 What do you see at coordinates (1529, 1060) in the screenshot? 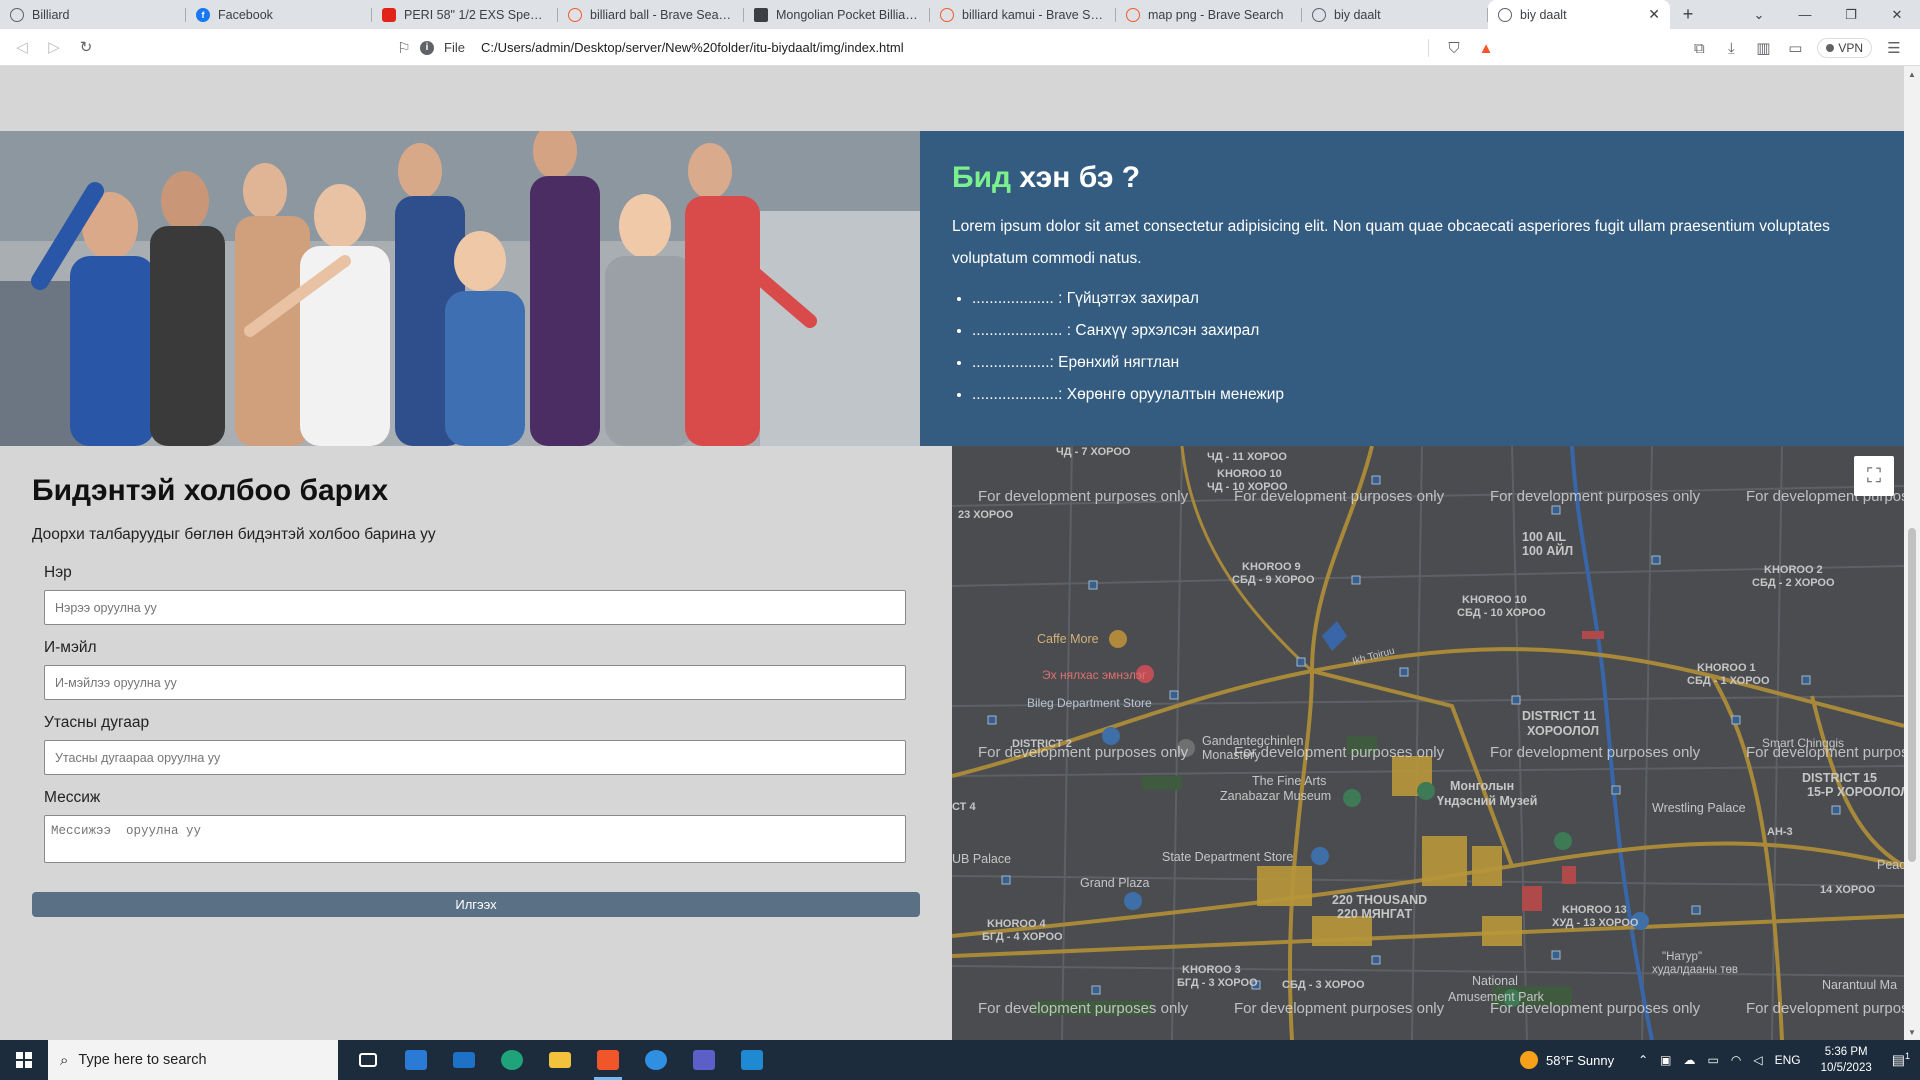
I see `weather-sun-icon` at bounding box center [1529, 1060].